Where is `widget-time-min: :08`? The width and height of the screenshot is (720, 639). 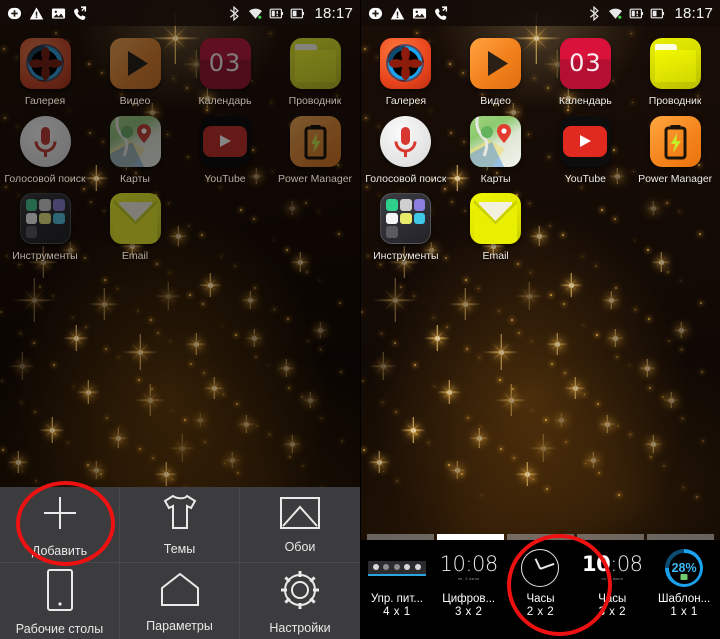
widget-time-min: :08 is located at coordinates (626, 564).